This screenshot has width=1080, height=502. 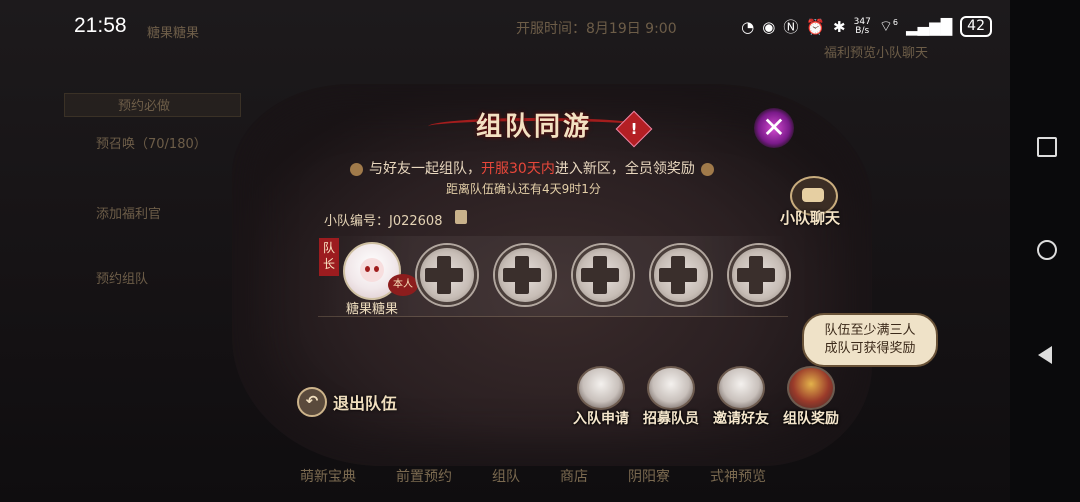 I want to click on close-button: ✕, so click(x=774, y=128).